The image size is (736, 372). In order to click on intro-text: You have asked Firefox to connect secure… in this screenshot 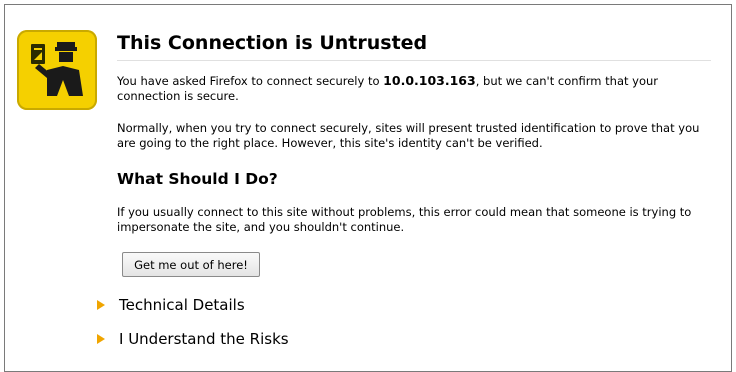, I will do `click(417, 88)`.